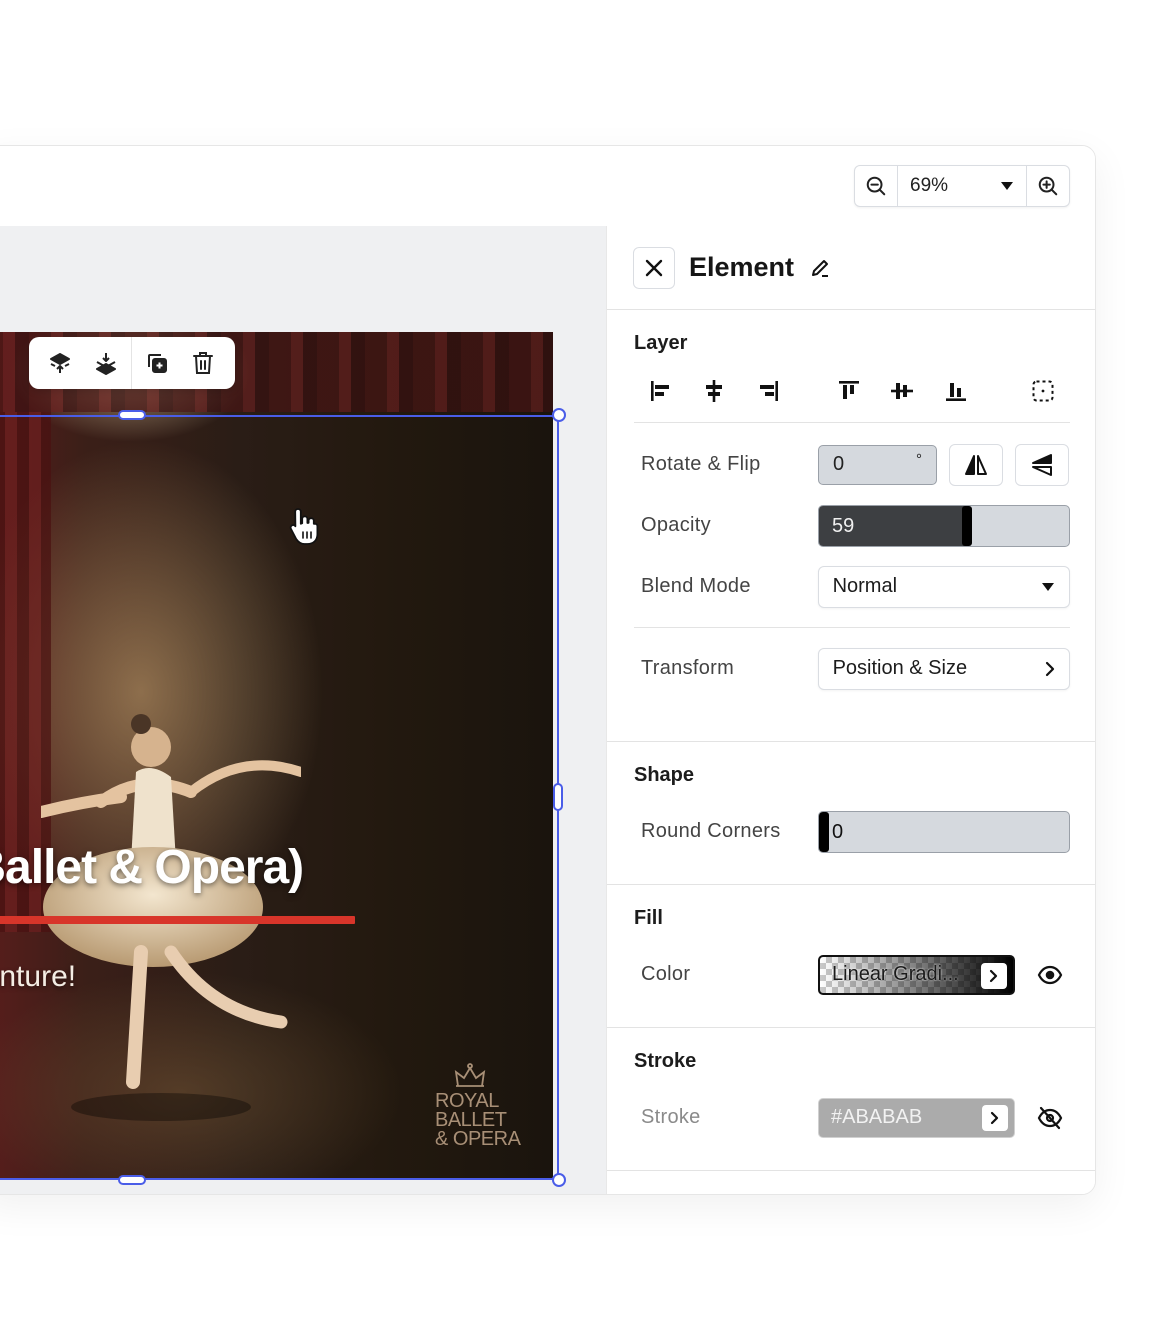 The image size is (1176, 1340). I want to click on eye-icon, so click(1050, 974).